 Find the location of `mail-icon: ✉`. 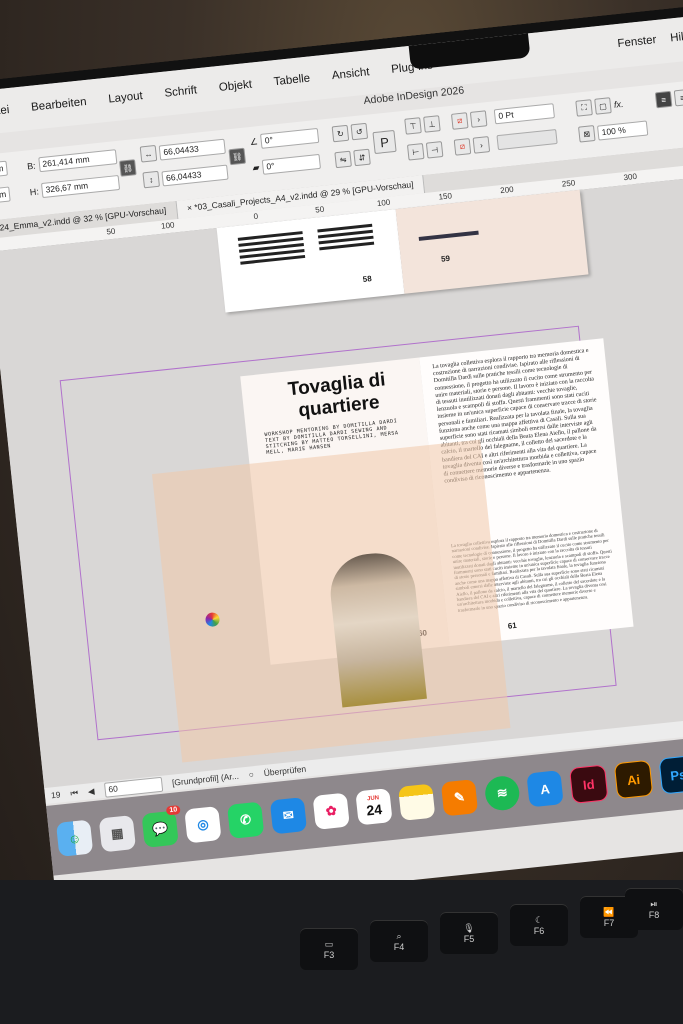

mail-icon: ✉ is located at coordinates (288, 816).